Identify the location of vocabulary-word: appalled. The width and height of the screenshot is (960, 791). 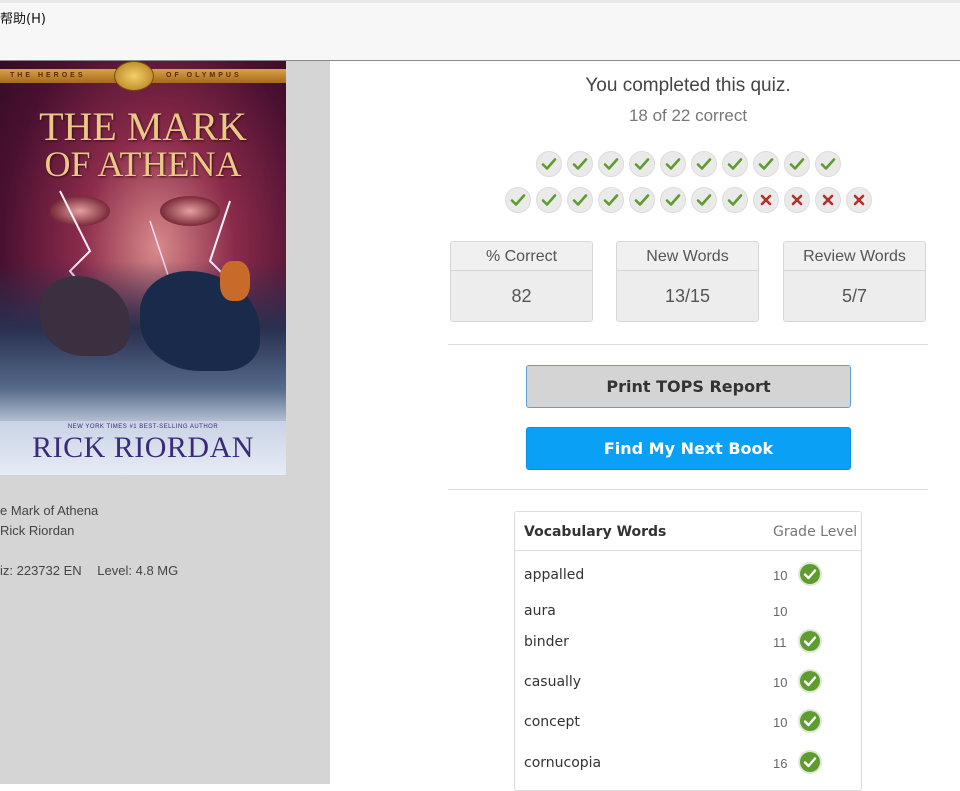
(554, 575).